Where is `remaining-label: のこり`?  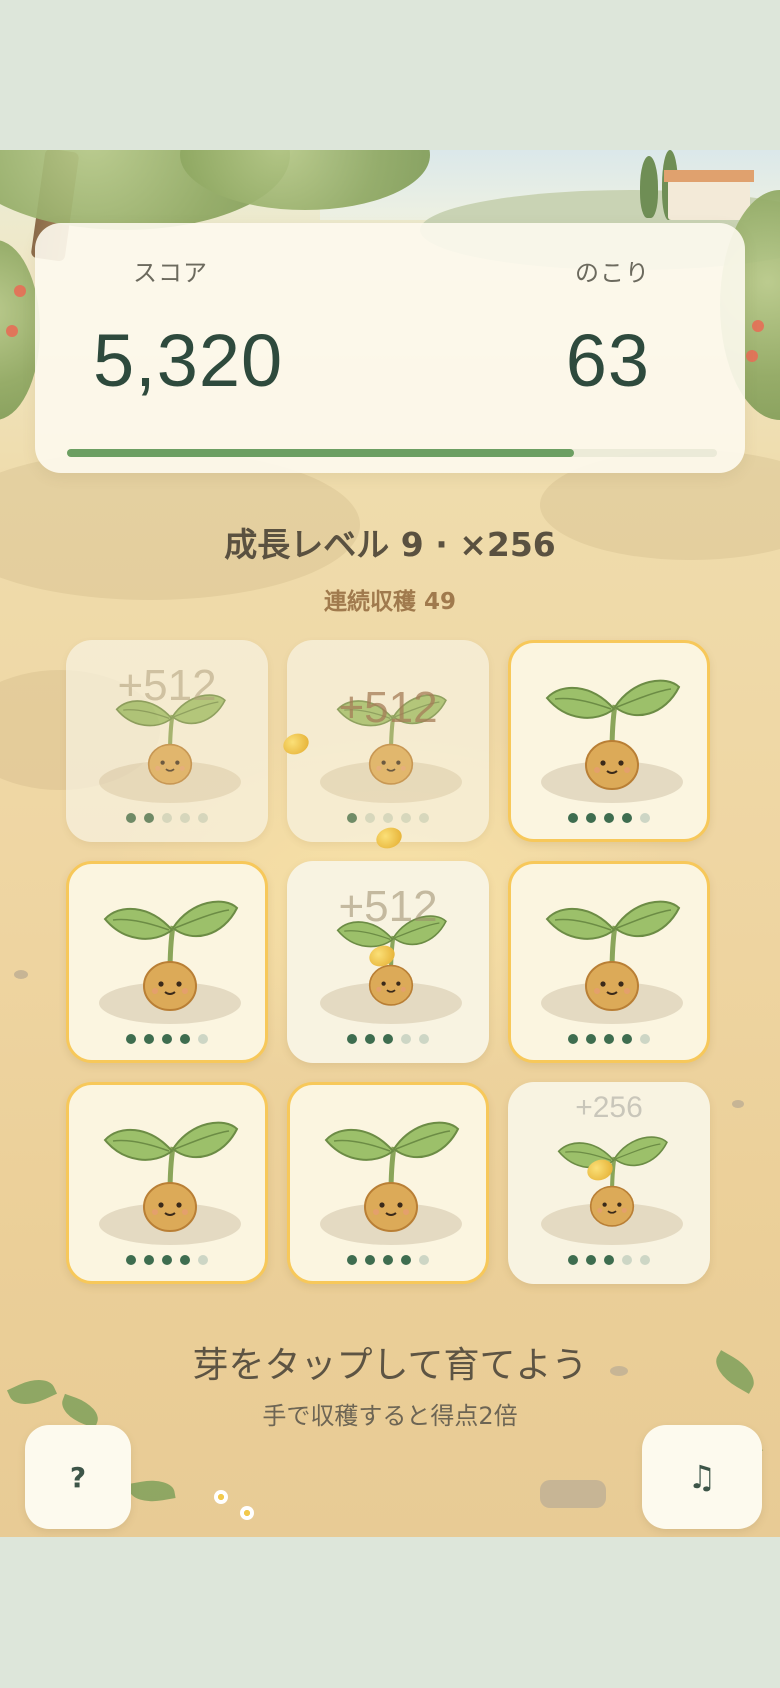
remaining-label: のこり is located at coordinates (612, 273).